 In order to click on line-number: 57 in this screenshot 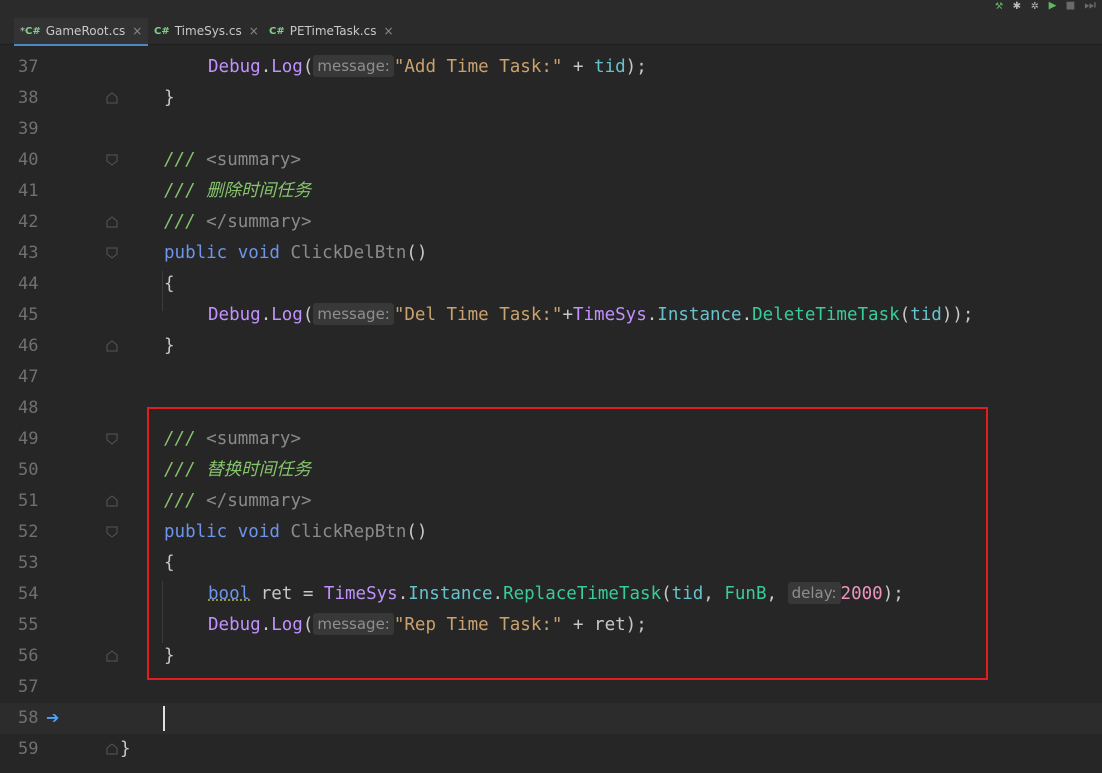, I will do `click(28, 687)`.